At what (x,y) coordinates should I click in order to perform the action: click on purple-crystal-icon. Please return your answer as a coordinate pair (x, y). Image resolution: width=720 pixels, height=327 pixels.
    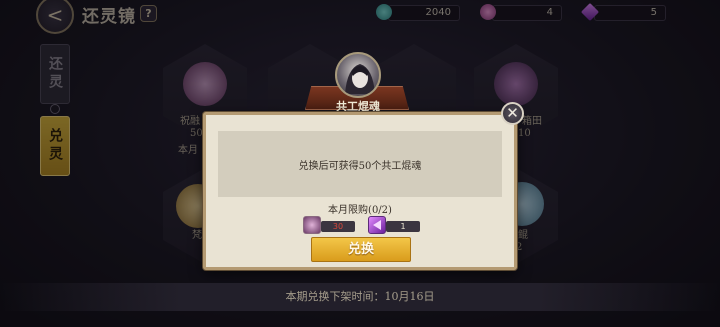
    Looking at the image, I should click on (377, 225).